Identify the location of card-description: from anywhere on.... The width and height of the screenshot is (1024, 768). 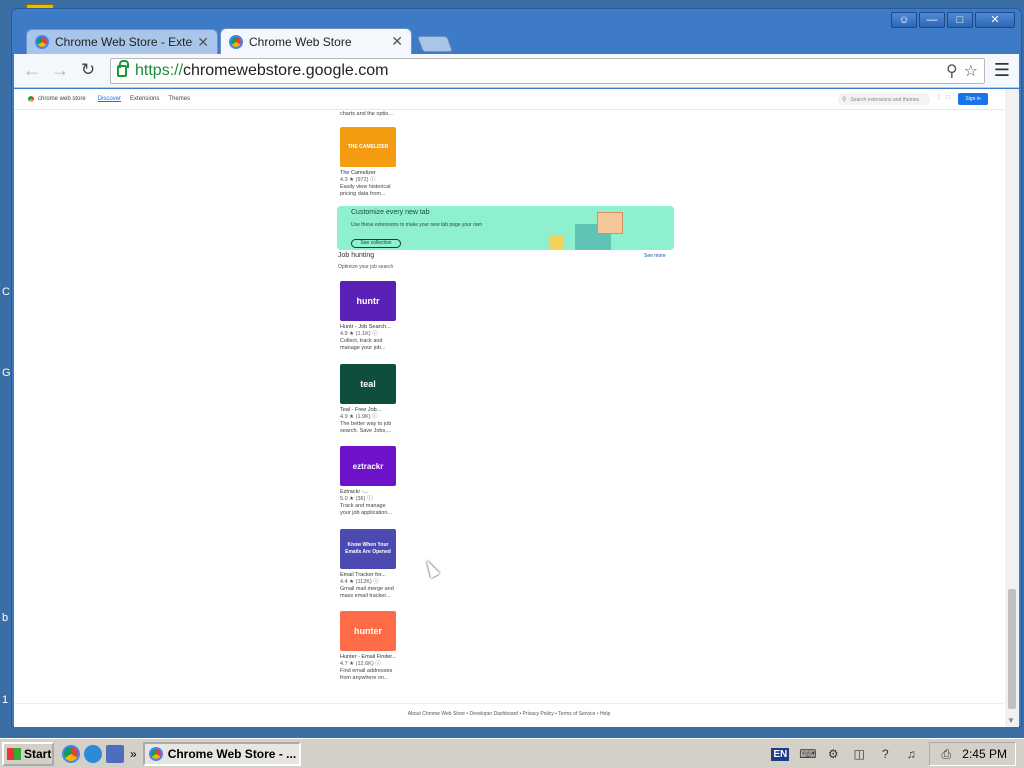
(364, 678).